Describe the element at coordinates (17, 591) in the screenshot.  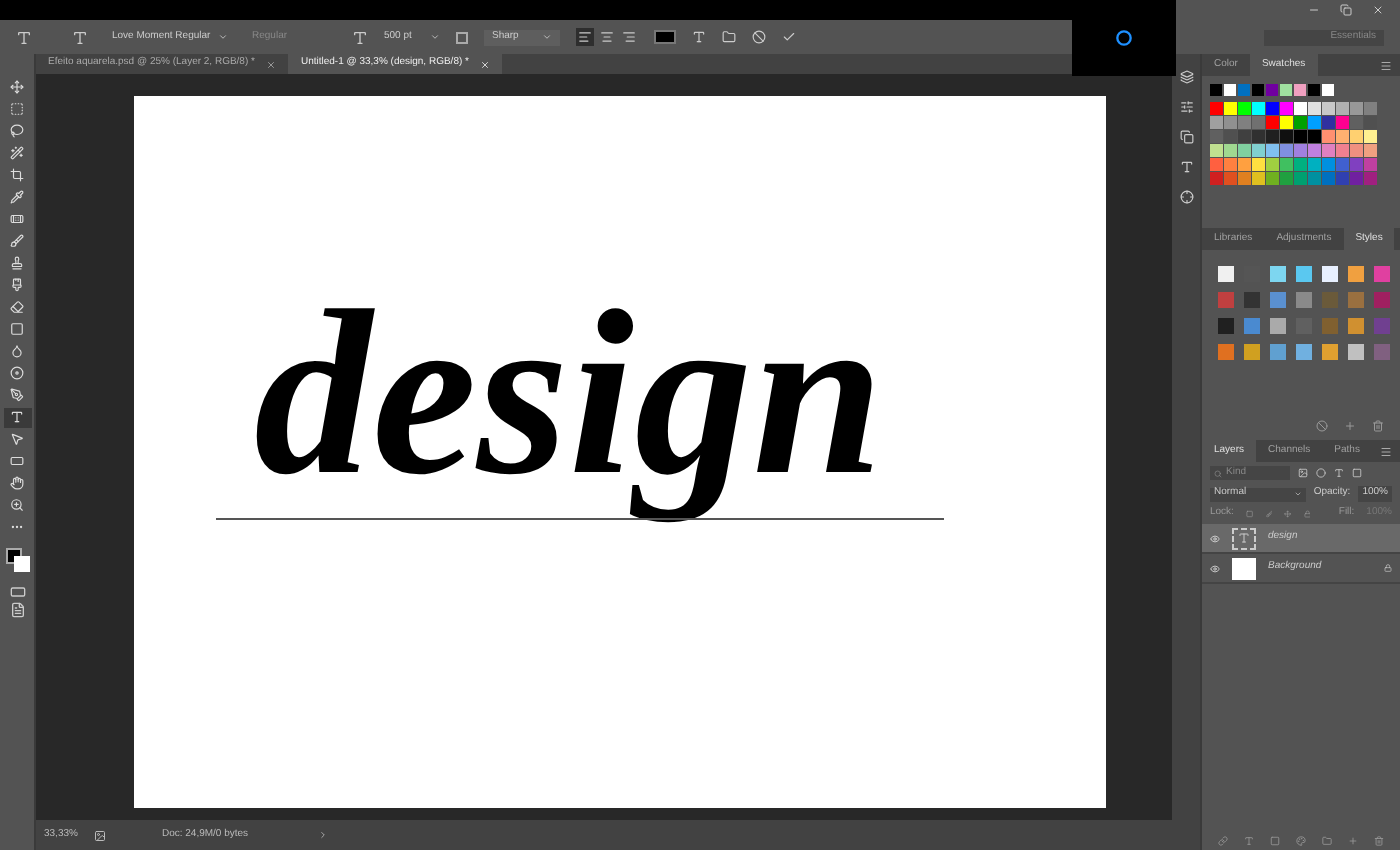
I see `quick-mask-icon` at that location.